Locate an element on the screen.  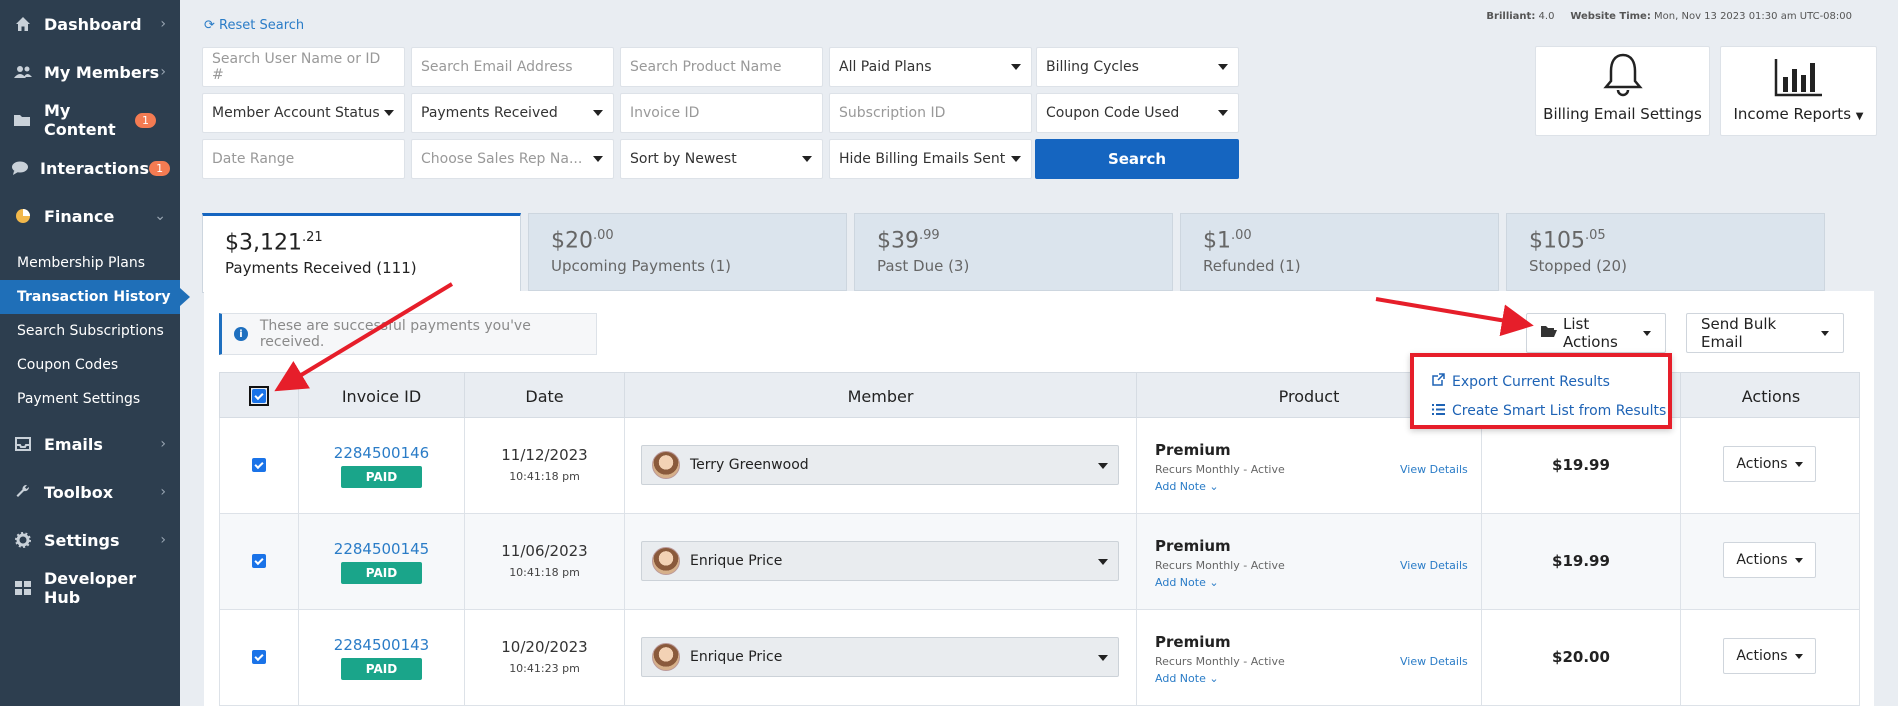
bell-icon is located at coordinates (1622, 75).